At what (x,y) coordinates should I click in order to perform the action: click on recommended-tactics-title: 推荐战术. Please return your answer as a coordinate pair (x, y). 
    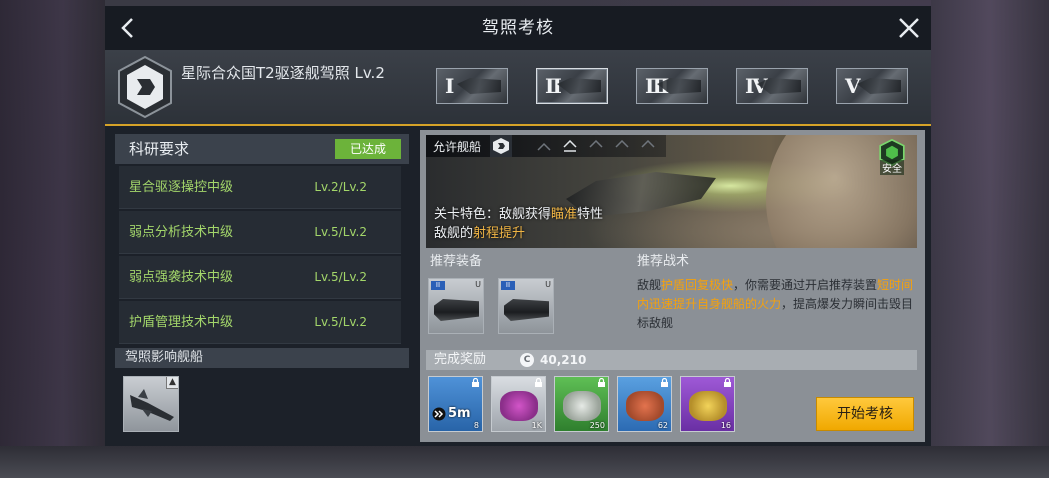
    Looking at the image, I should click on (663, 261).